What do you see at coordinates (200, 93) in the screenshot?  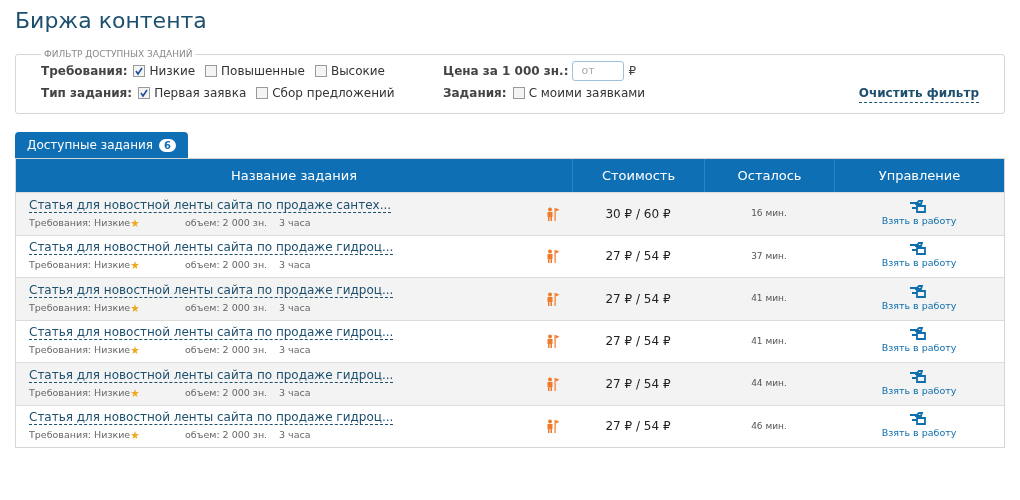 I see `checkbox-label: Первая заявка` at bounding box center [200, 93].